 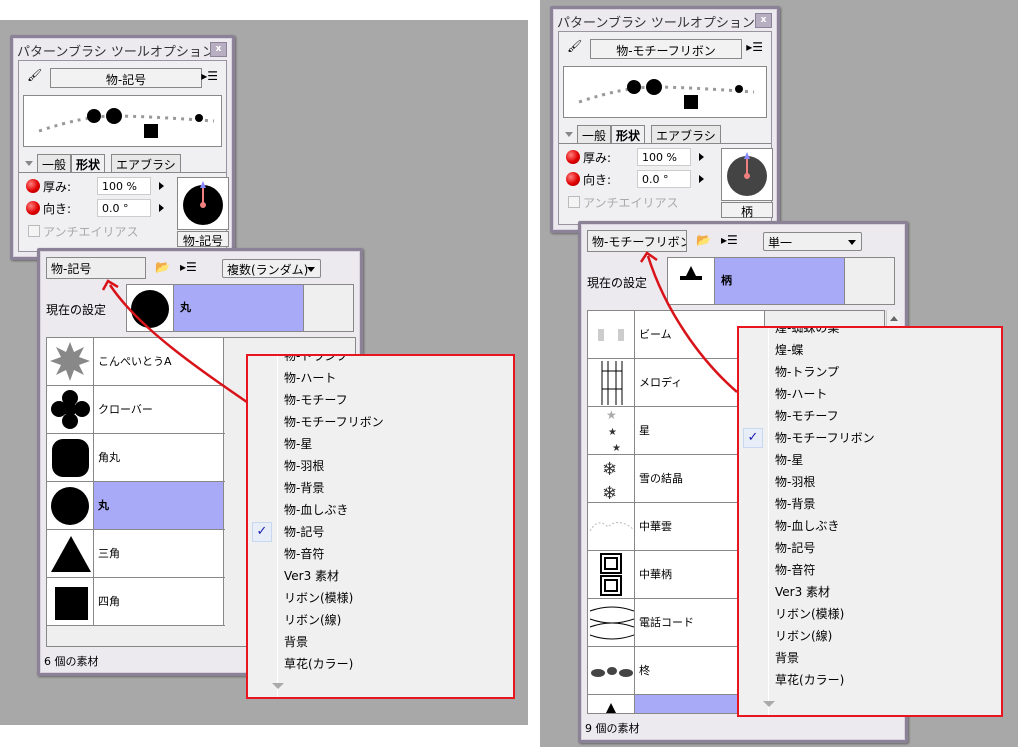 What do you see at coordinates (870, 350) in the screenshot?
I see `menu-item: 煌-蝶` at bounding box center [870, 350].